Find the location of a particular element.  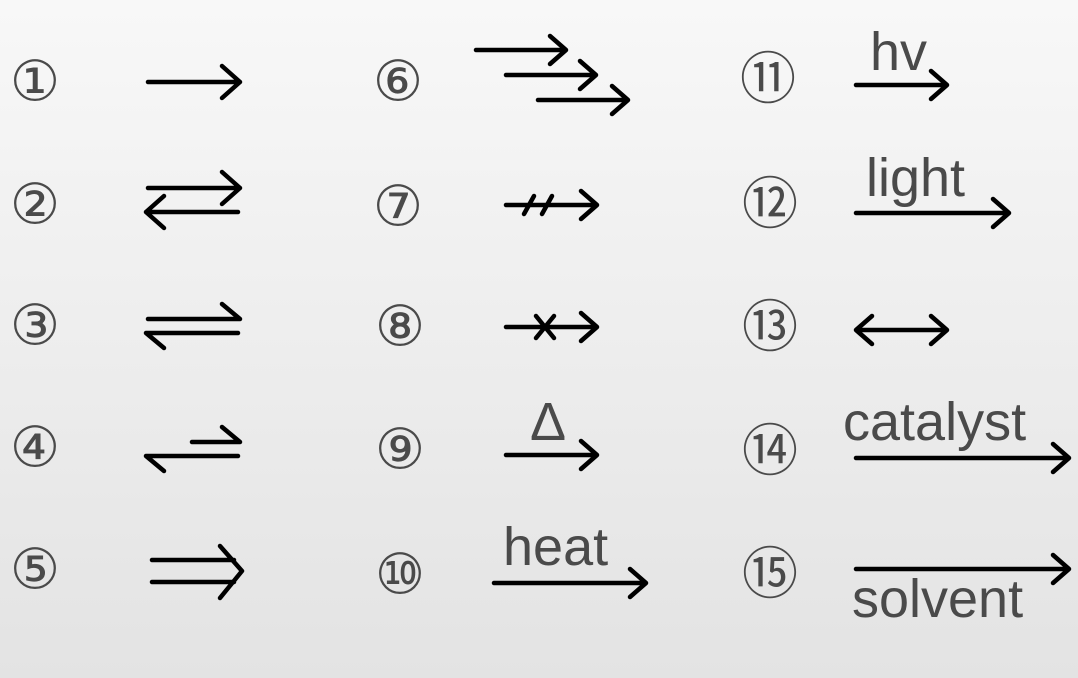

number-11: ⑪ is located at coordinates (768, 80).